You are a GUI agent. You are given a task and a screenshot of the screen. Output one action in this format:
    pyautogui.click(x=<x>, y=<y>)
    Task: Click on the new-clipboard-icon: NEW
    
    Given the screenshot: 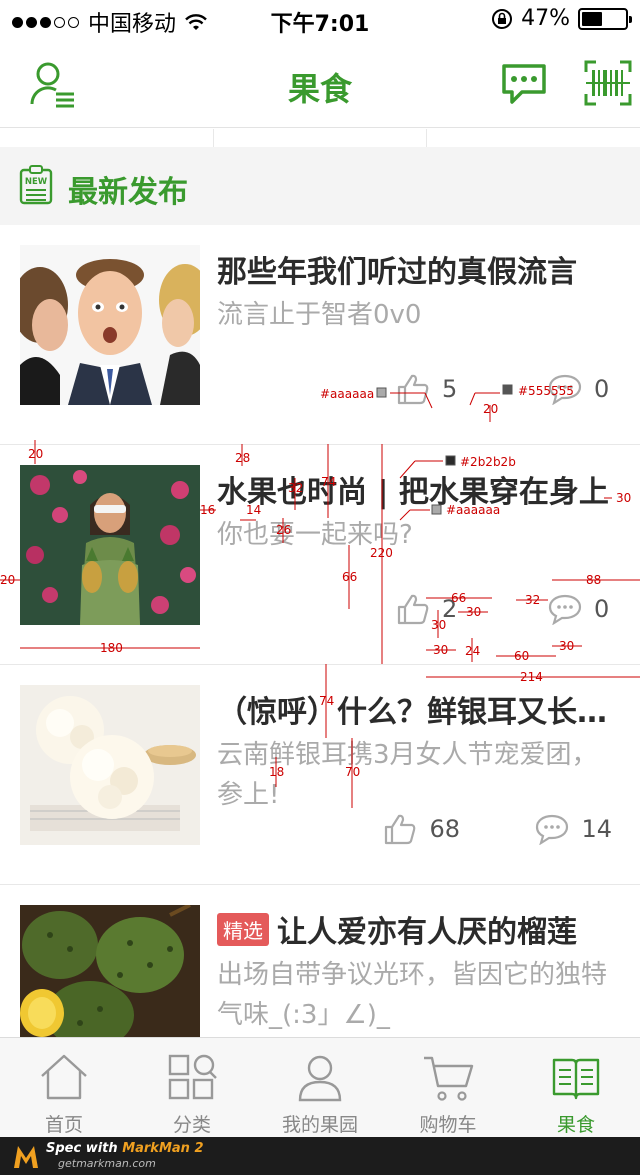 What is the action you would take?
    pyautogui.click(x=36, y=185)
    